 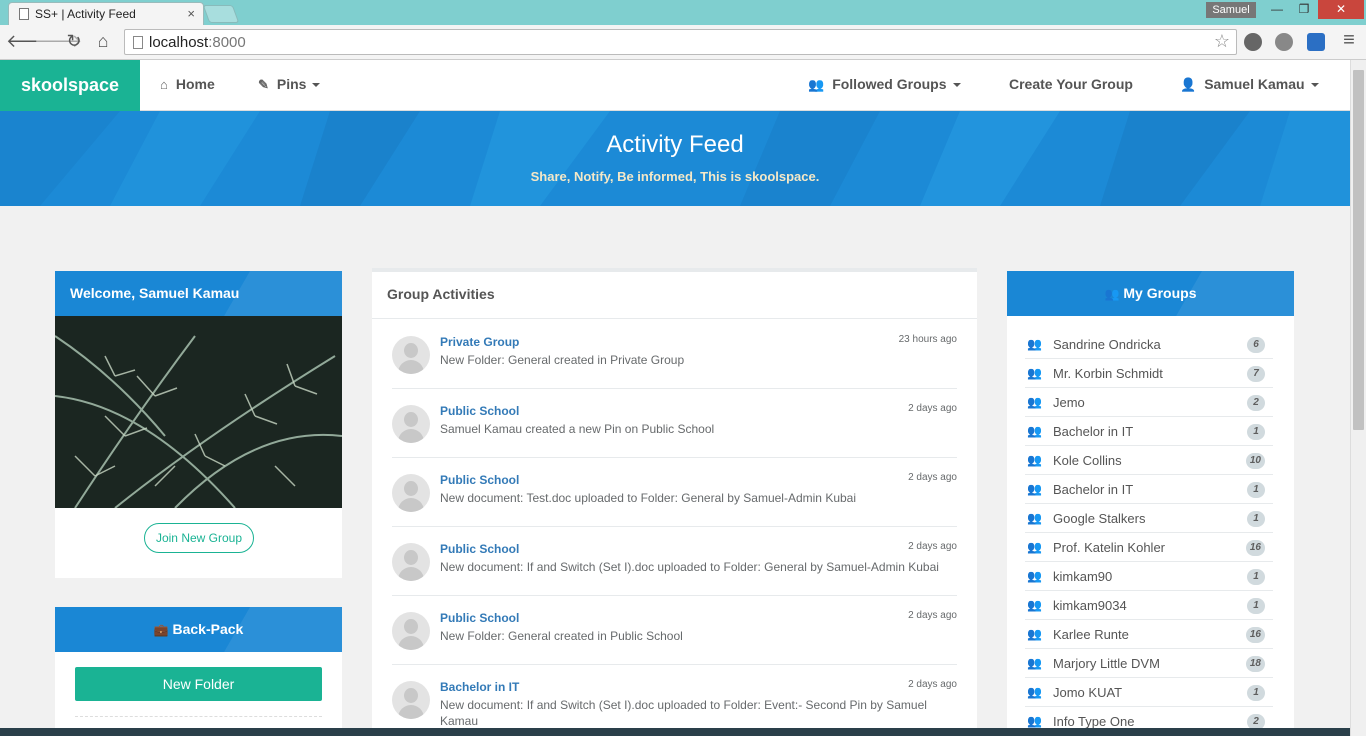 What do you see at coordinates (479, 687) in the screenshot?
I see `feed-group-link: Bachelor in IT` at bounding box center [479, 687].